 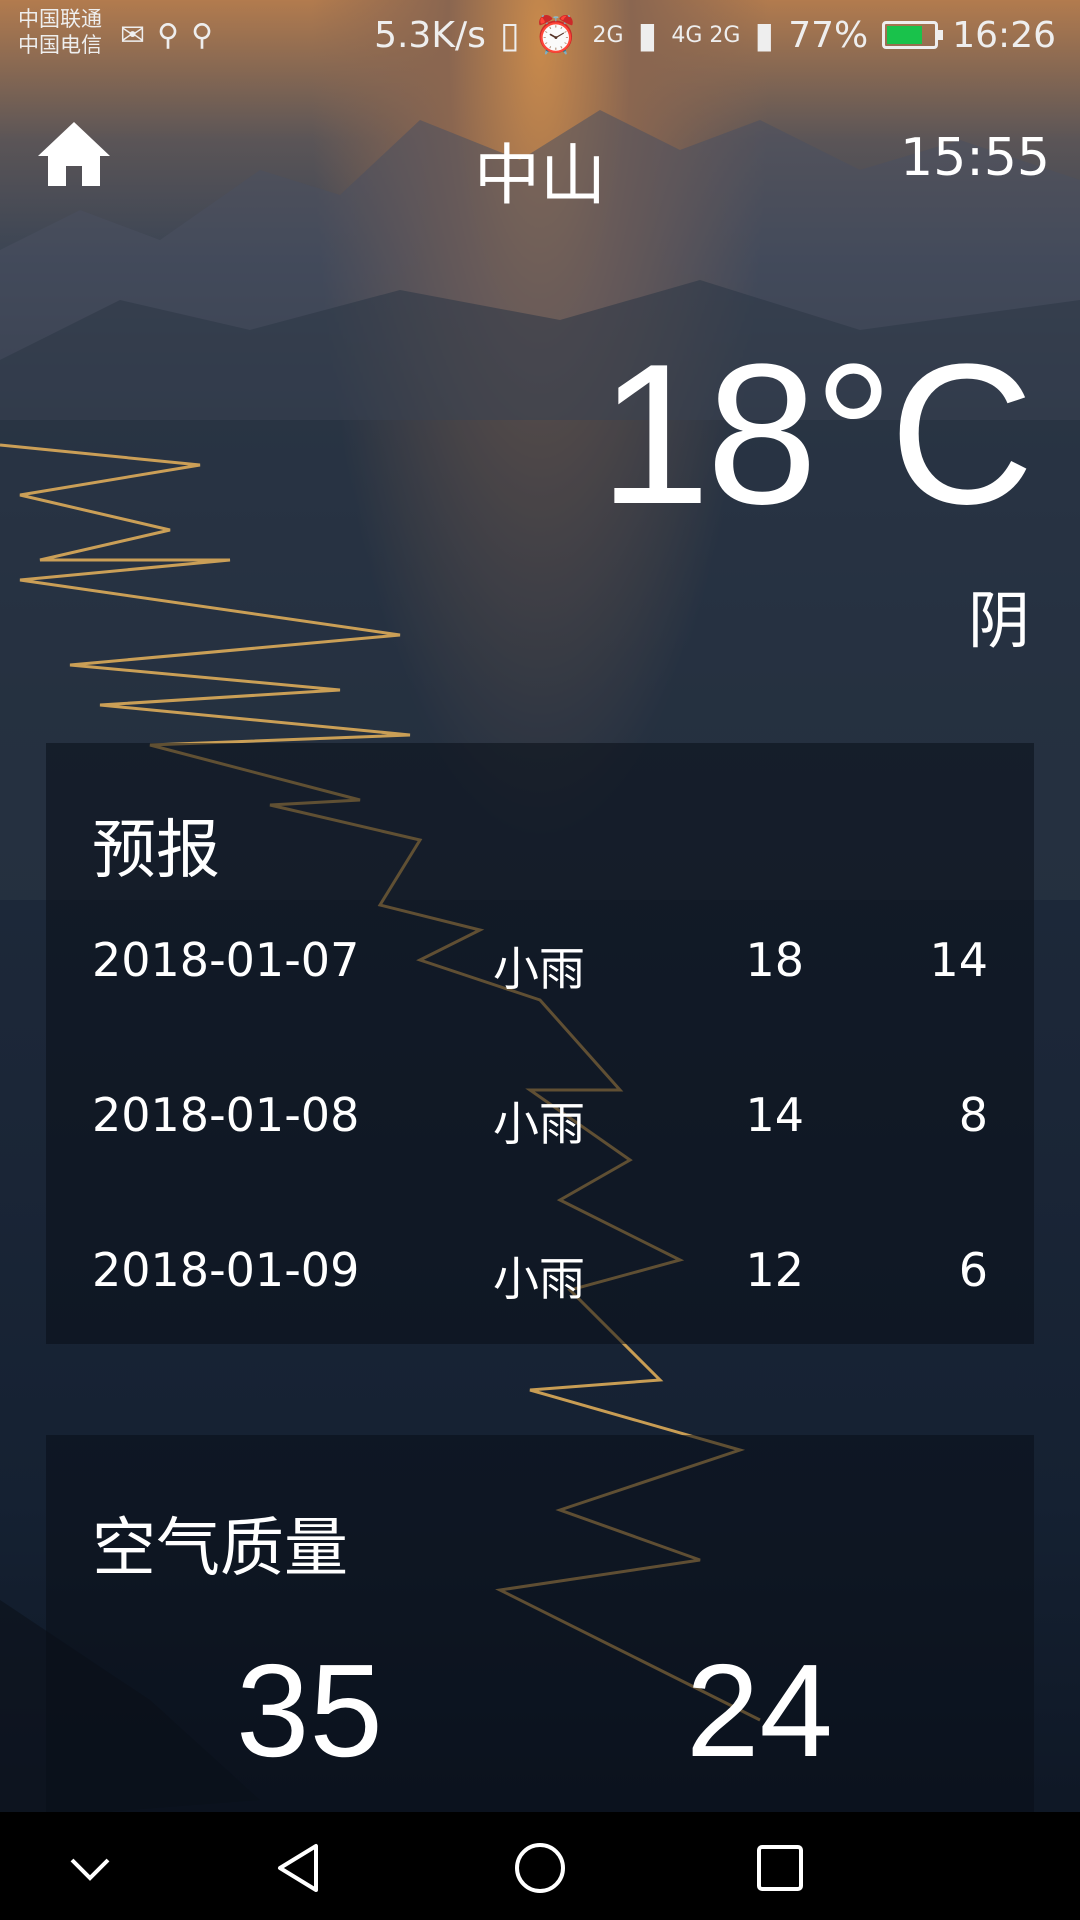 What do you see at coordinates (973, 1115) in the screenshot?
I see `forecast-min: 8` at bounding box center [973, 1115].